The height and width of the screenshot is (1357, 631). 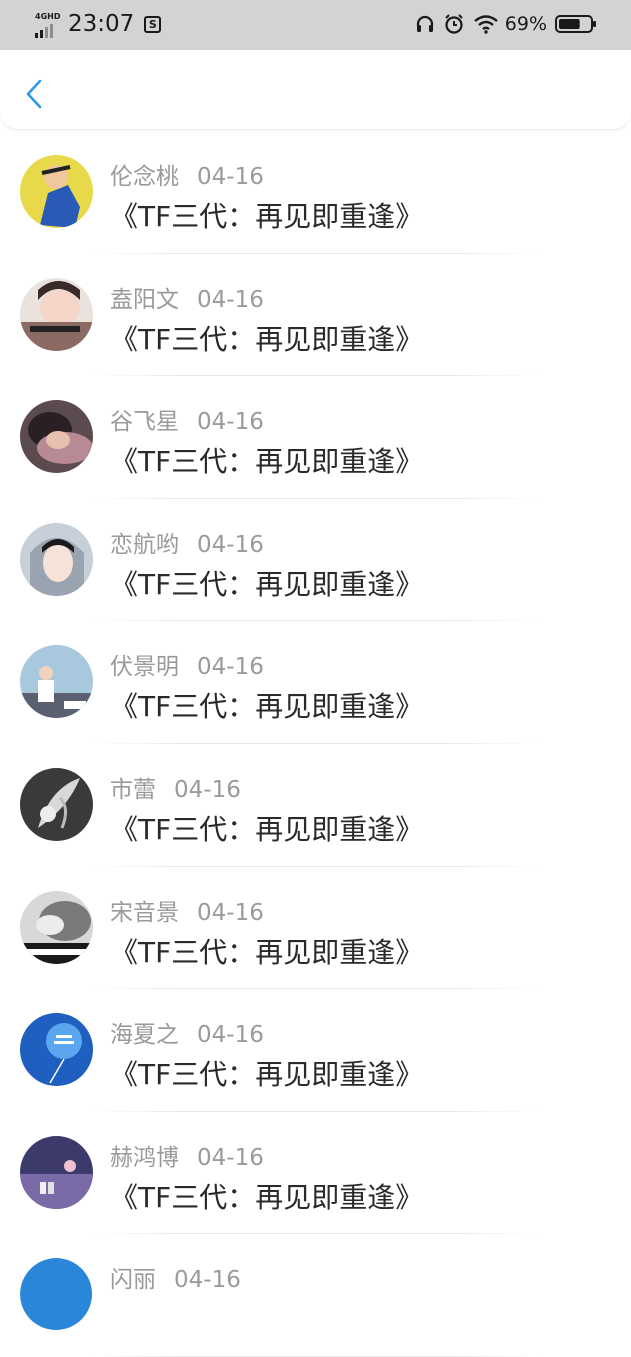 What do you see at coordinates (187, 1032) in the screenshot?
I see `list-item-meta: 海夏之 04-16` at bounding box center [187, 1032].